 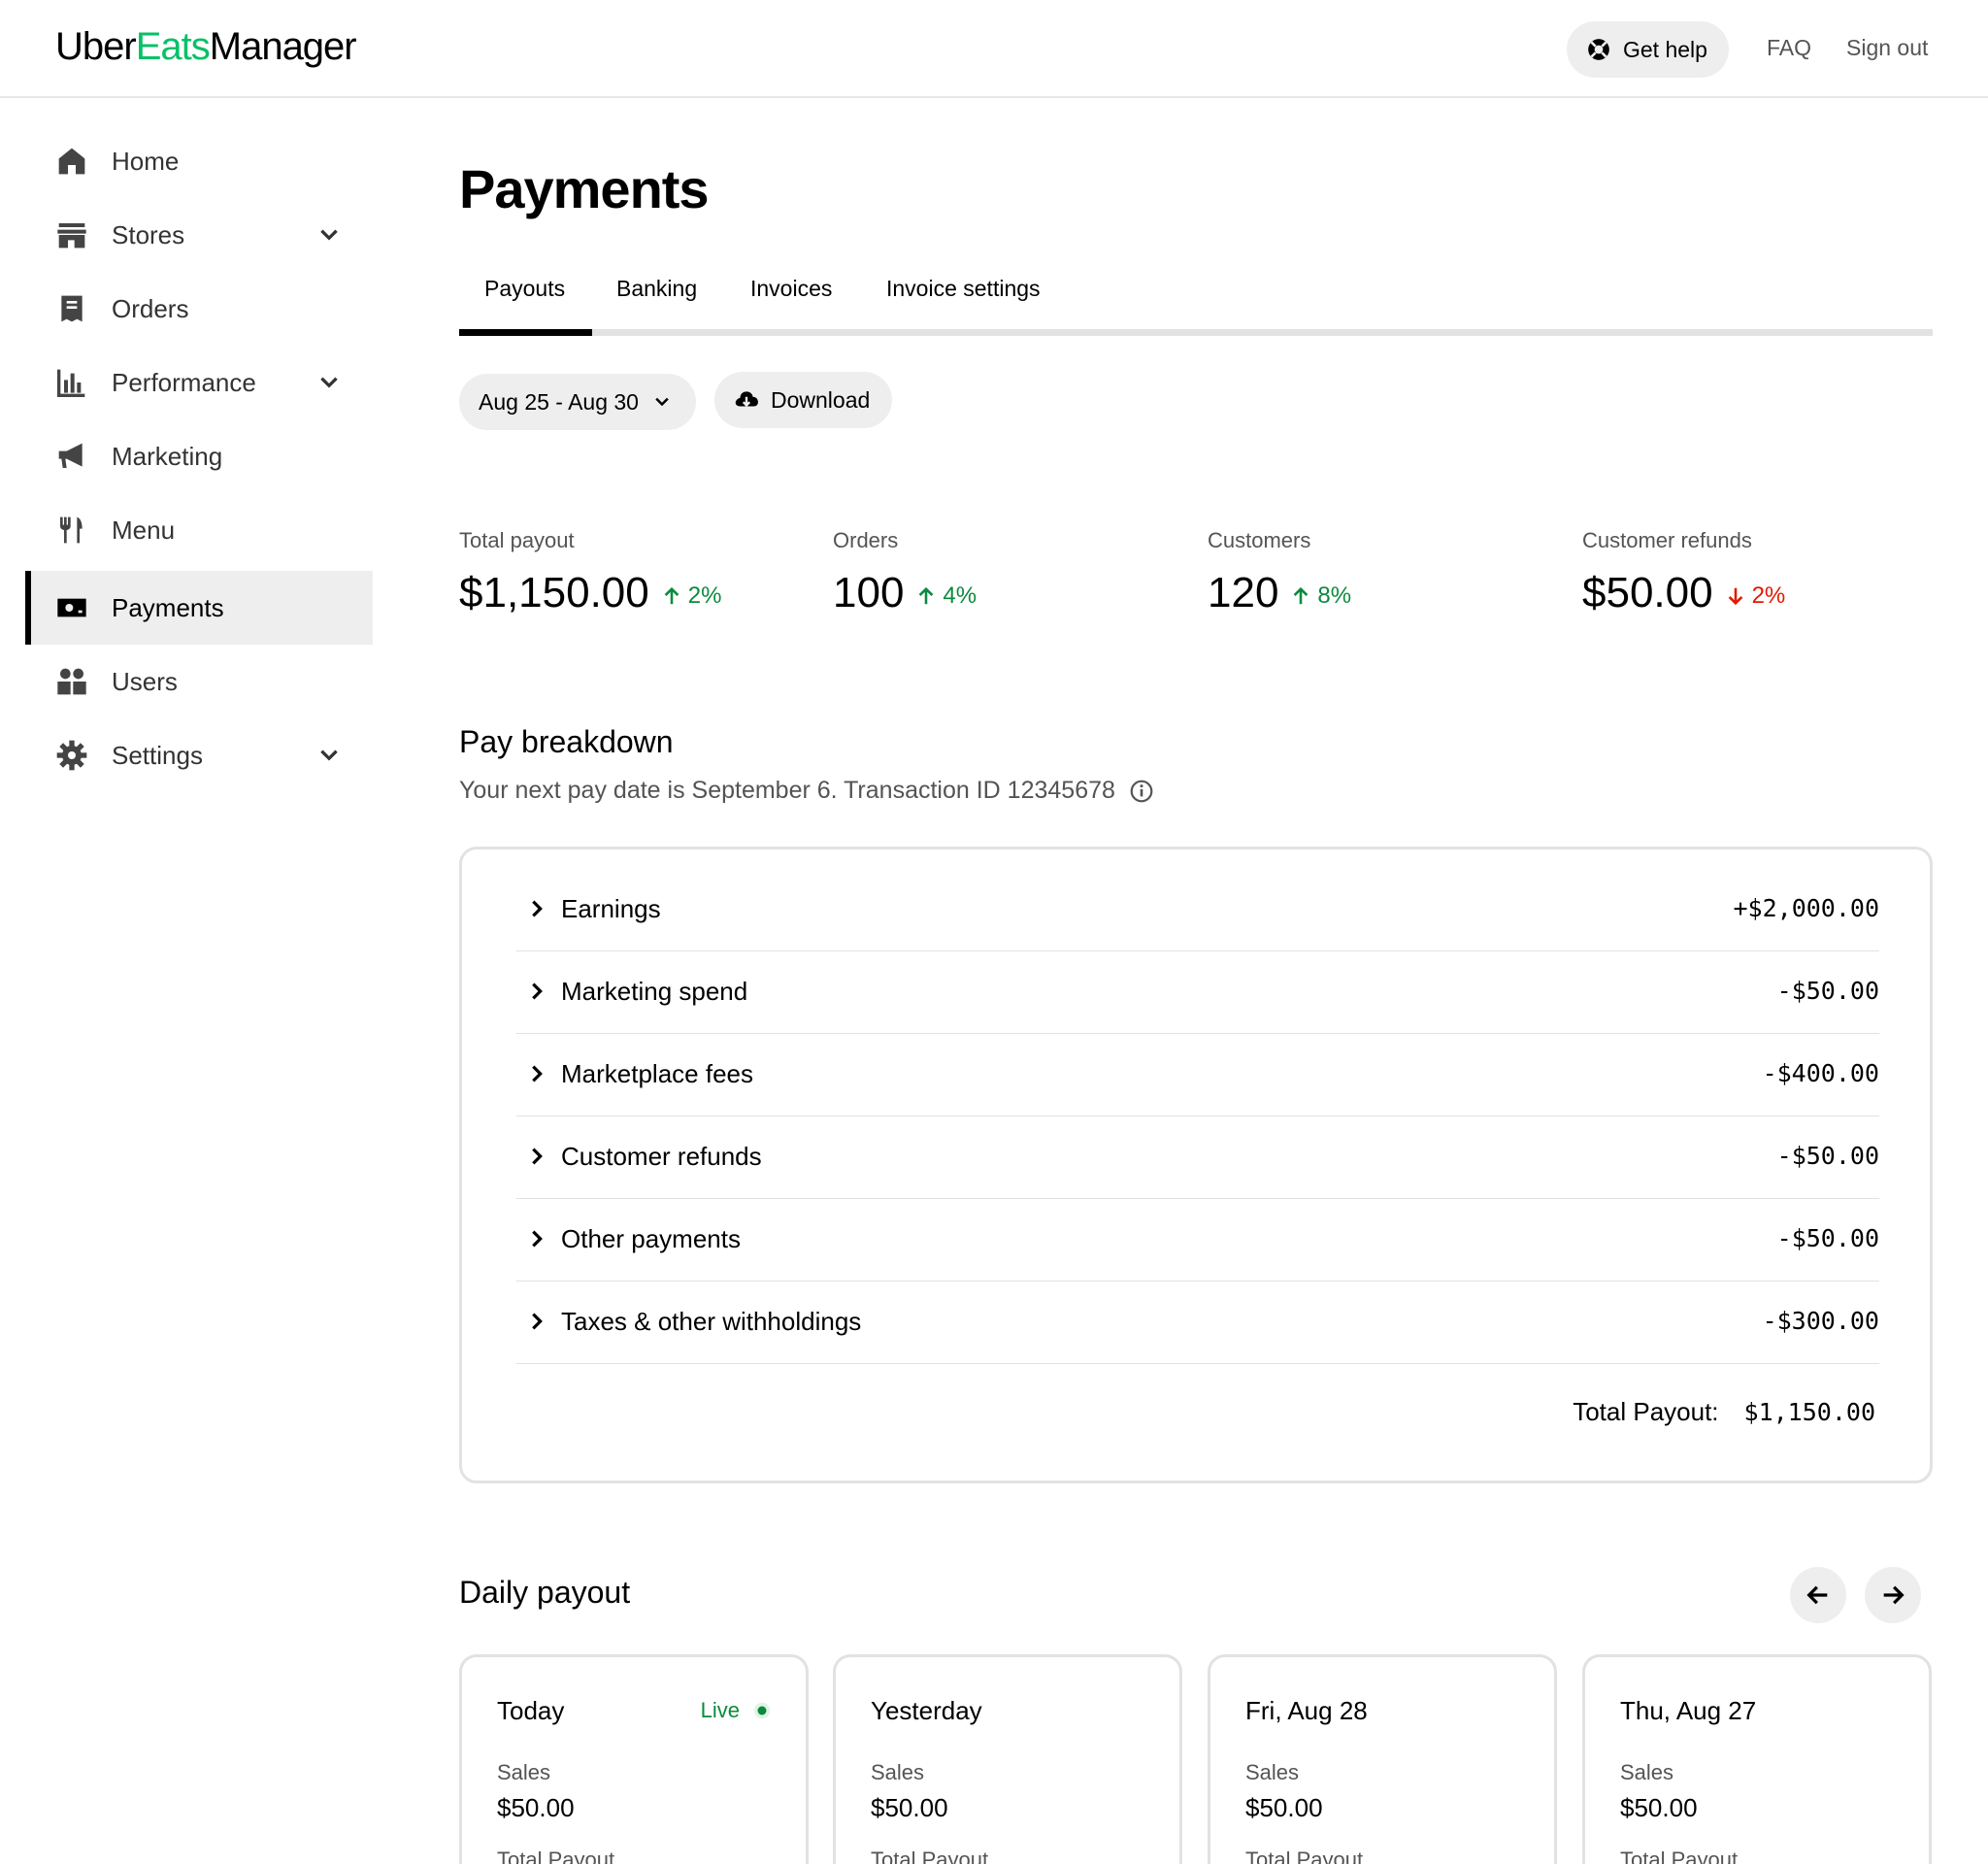 What do you see at coordinates (1196, 332) in the screenshot?
I see `tab-track` at bounding box center [1196, 332].